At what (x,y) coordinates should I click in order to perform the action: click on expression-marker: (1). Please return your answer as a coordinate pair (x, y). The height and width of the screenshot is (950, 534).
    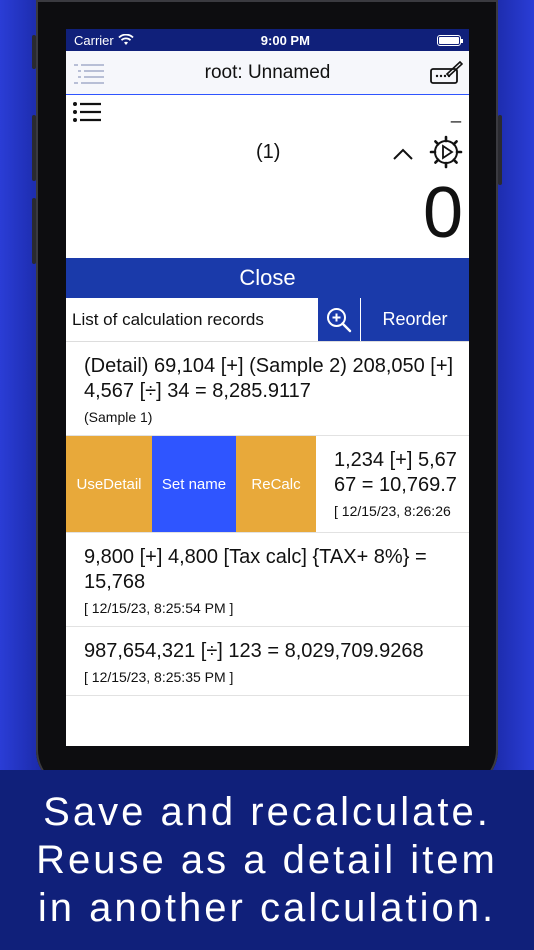
    Looking at the image, I should click on (268, 152).